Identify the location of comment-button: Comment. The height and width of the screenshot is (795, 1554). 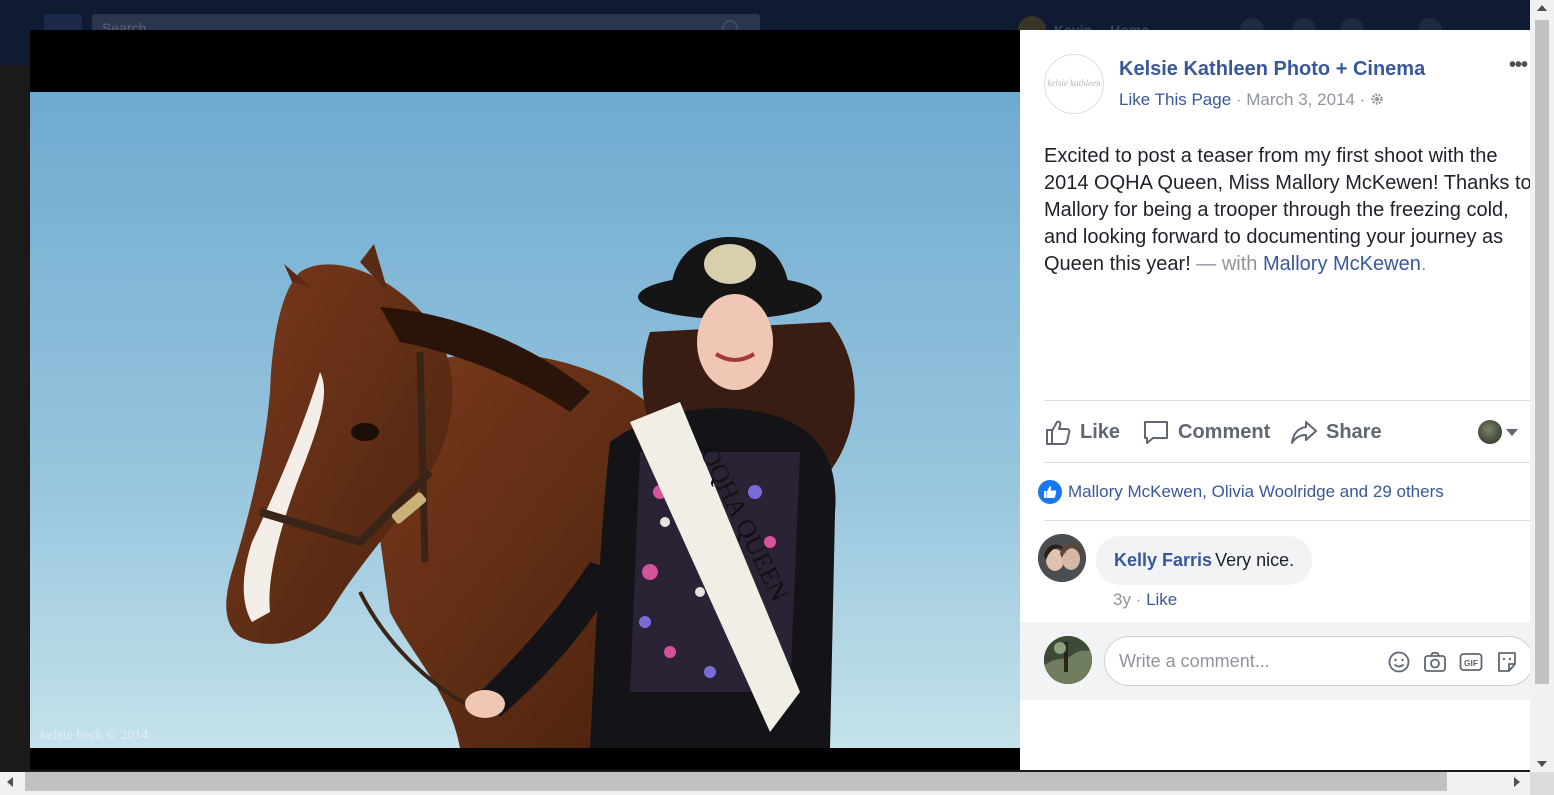
(1206, 432).